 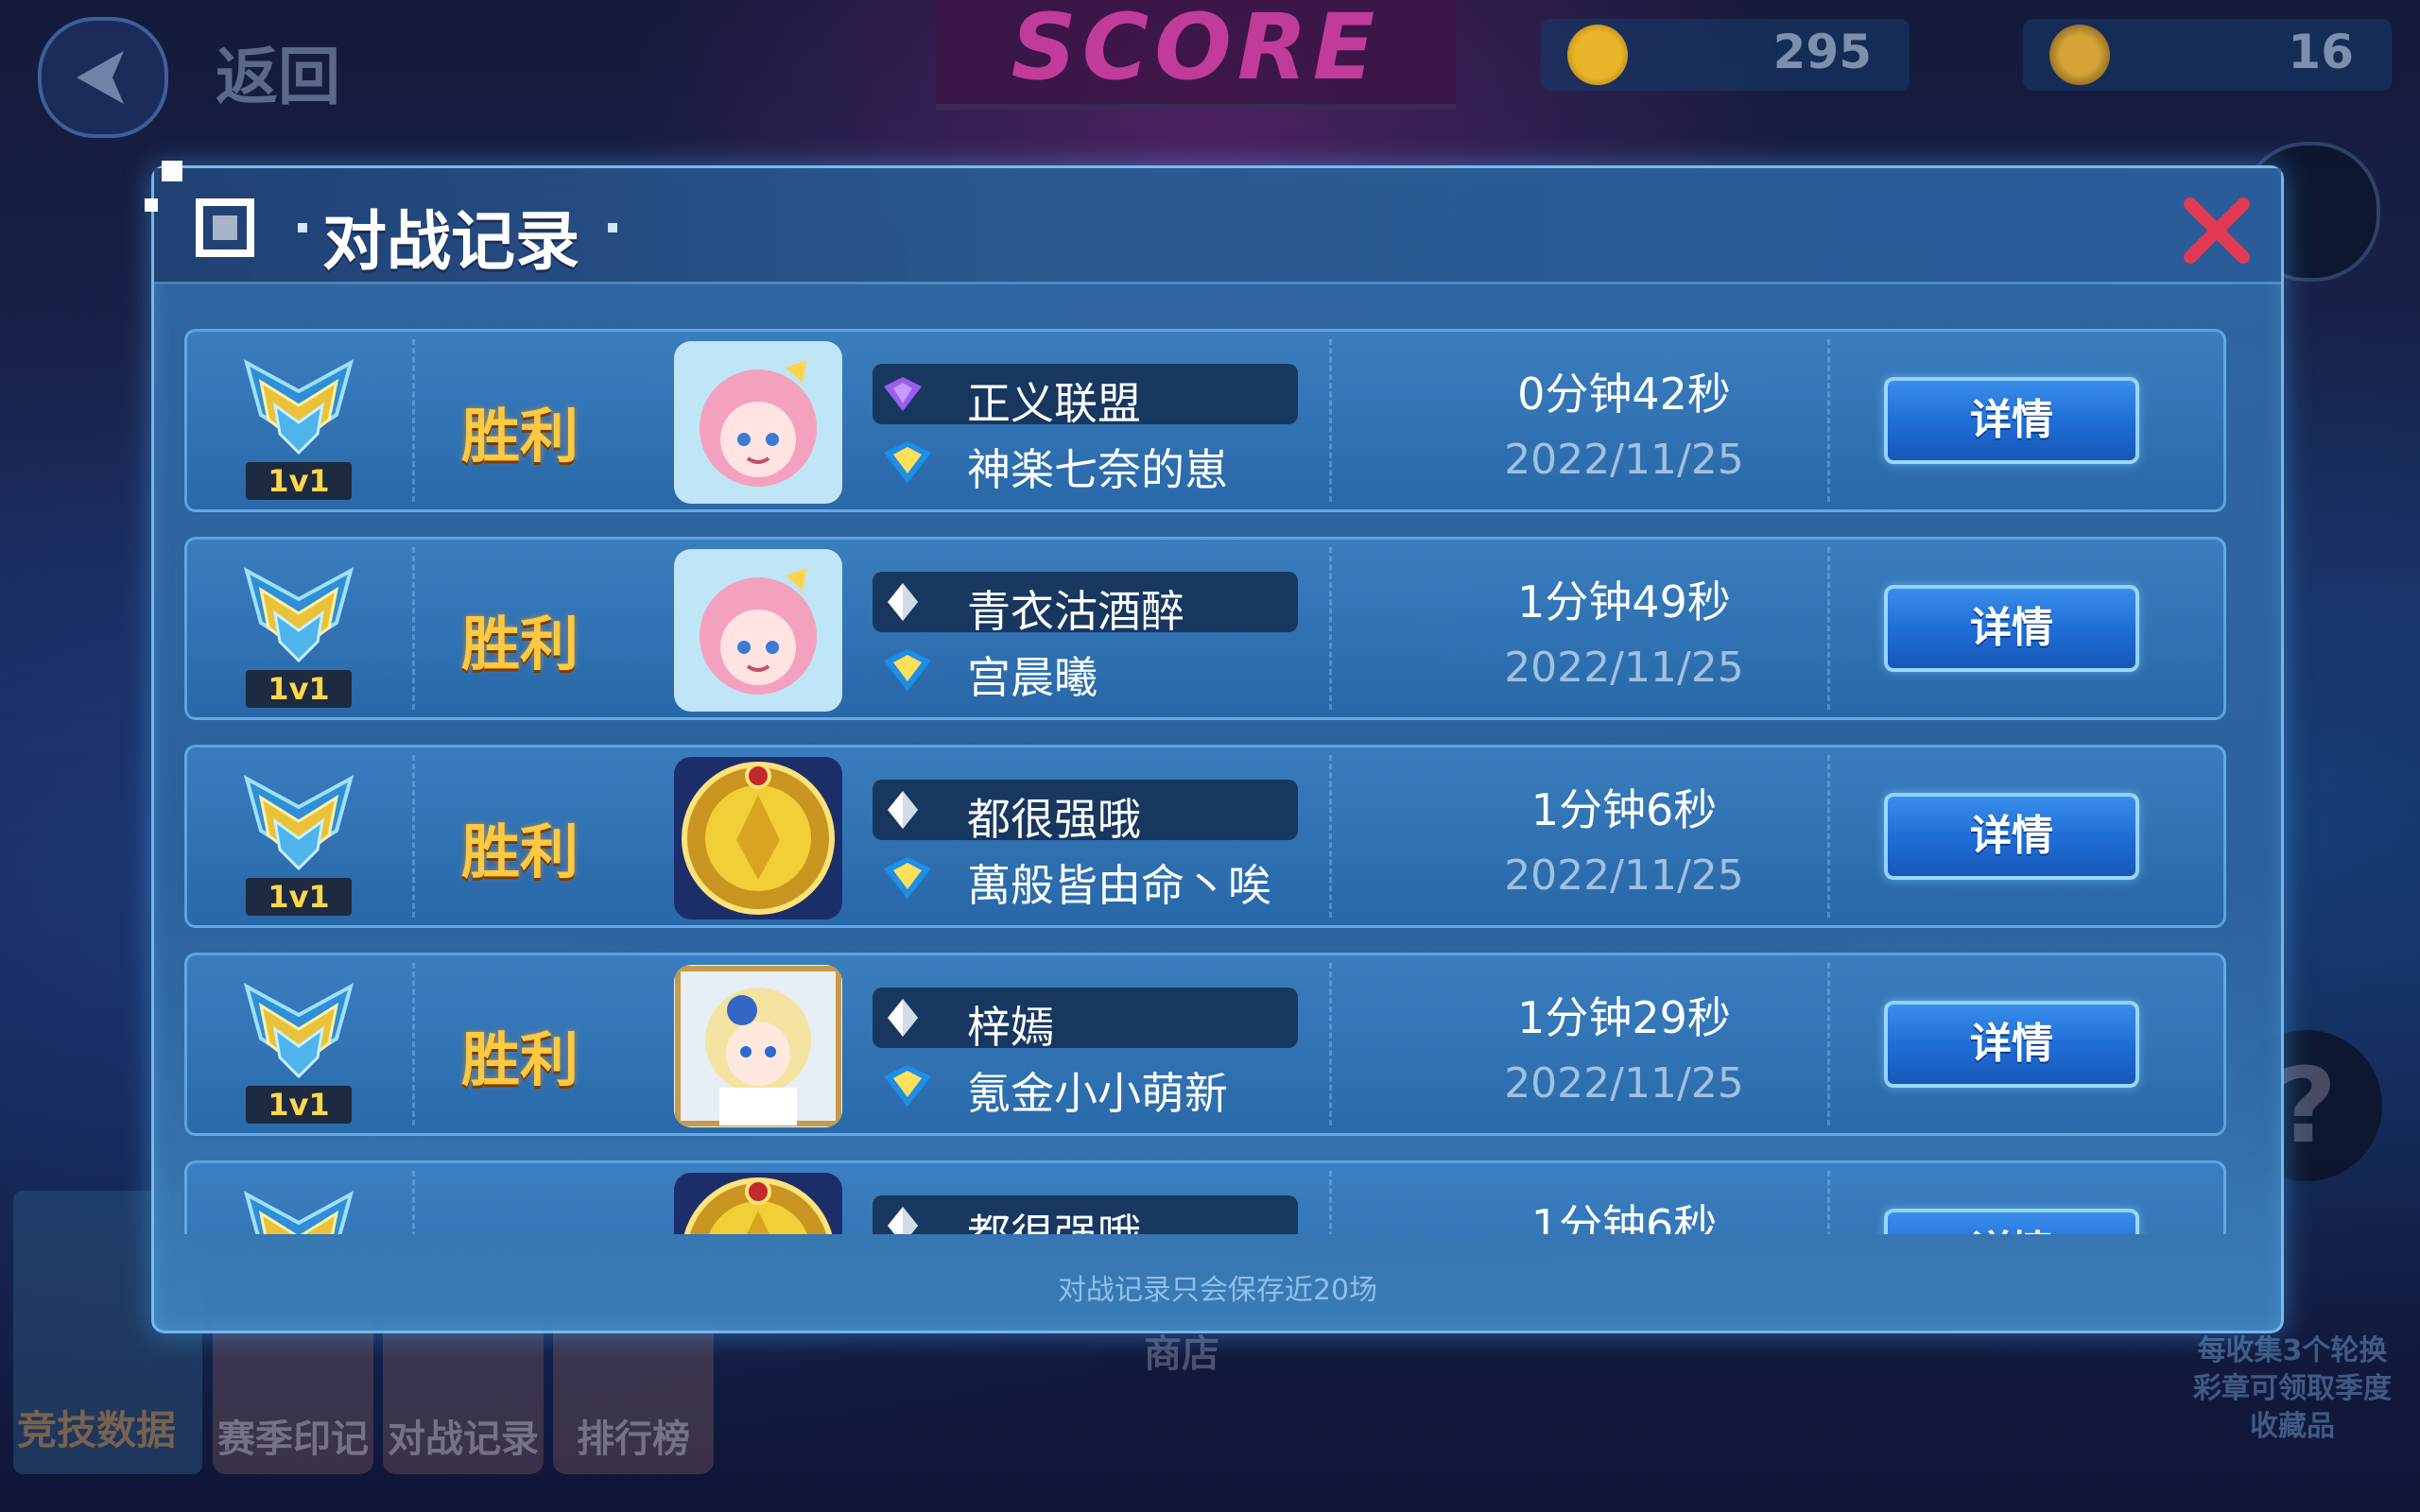 I want to click on match-duration: 0分钟42秒, so click(x=1624, y=394).